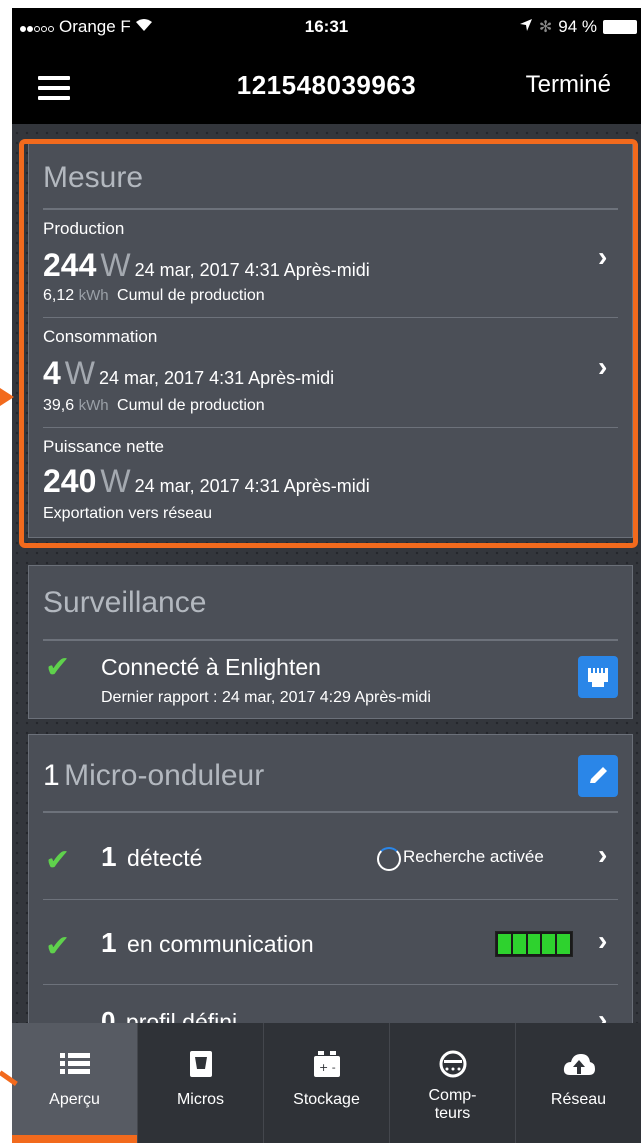 The height and width of the screenshot is (1143, 641). I want to click on tab-reseau: Réseau, so click(578, 1083).